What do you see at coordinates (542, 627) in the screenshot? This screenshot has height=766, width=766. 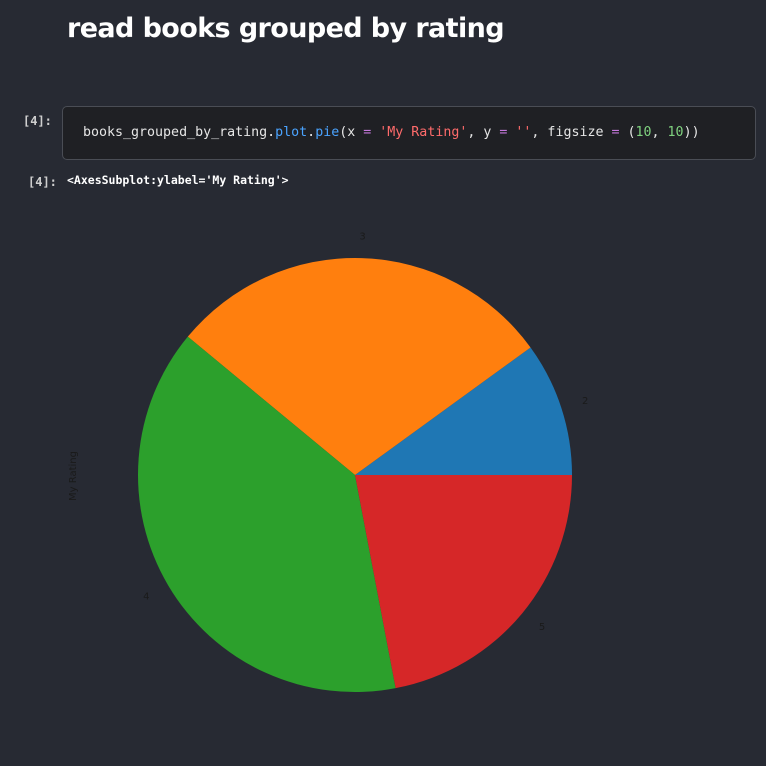 I see `pie-slice-label: 5` at bounding box center [542, 627].